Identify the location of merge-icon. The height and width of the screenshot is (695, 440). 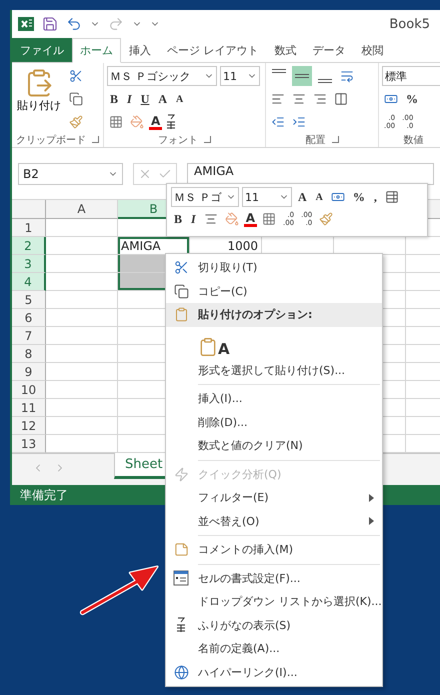
(341, 99).